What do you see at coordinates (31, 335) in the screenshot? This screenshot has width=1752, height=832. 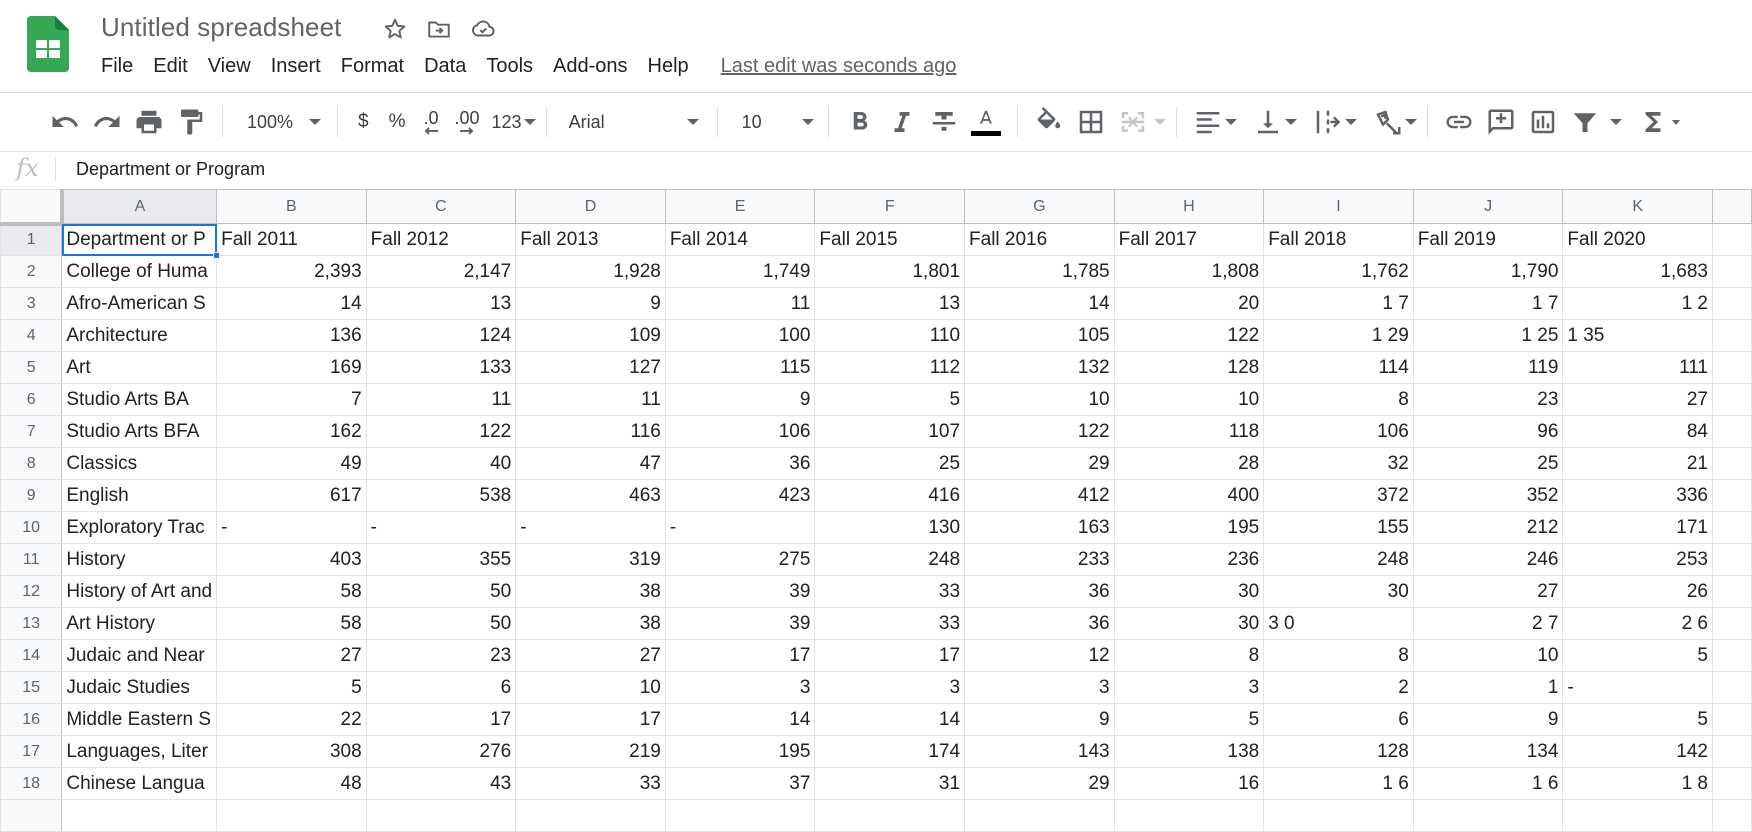 I see `row-header: 4` at bounding box center [31, 335].